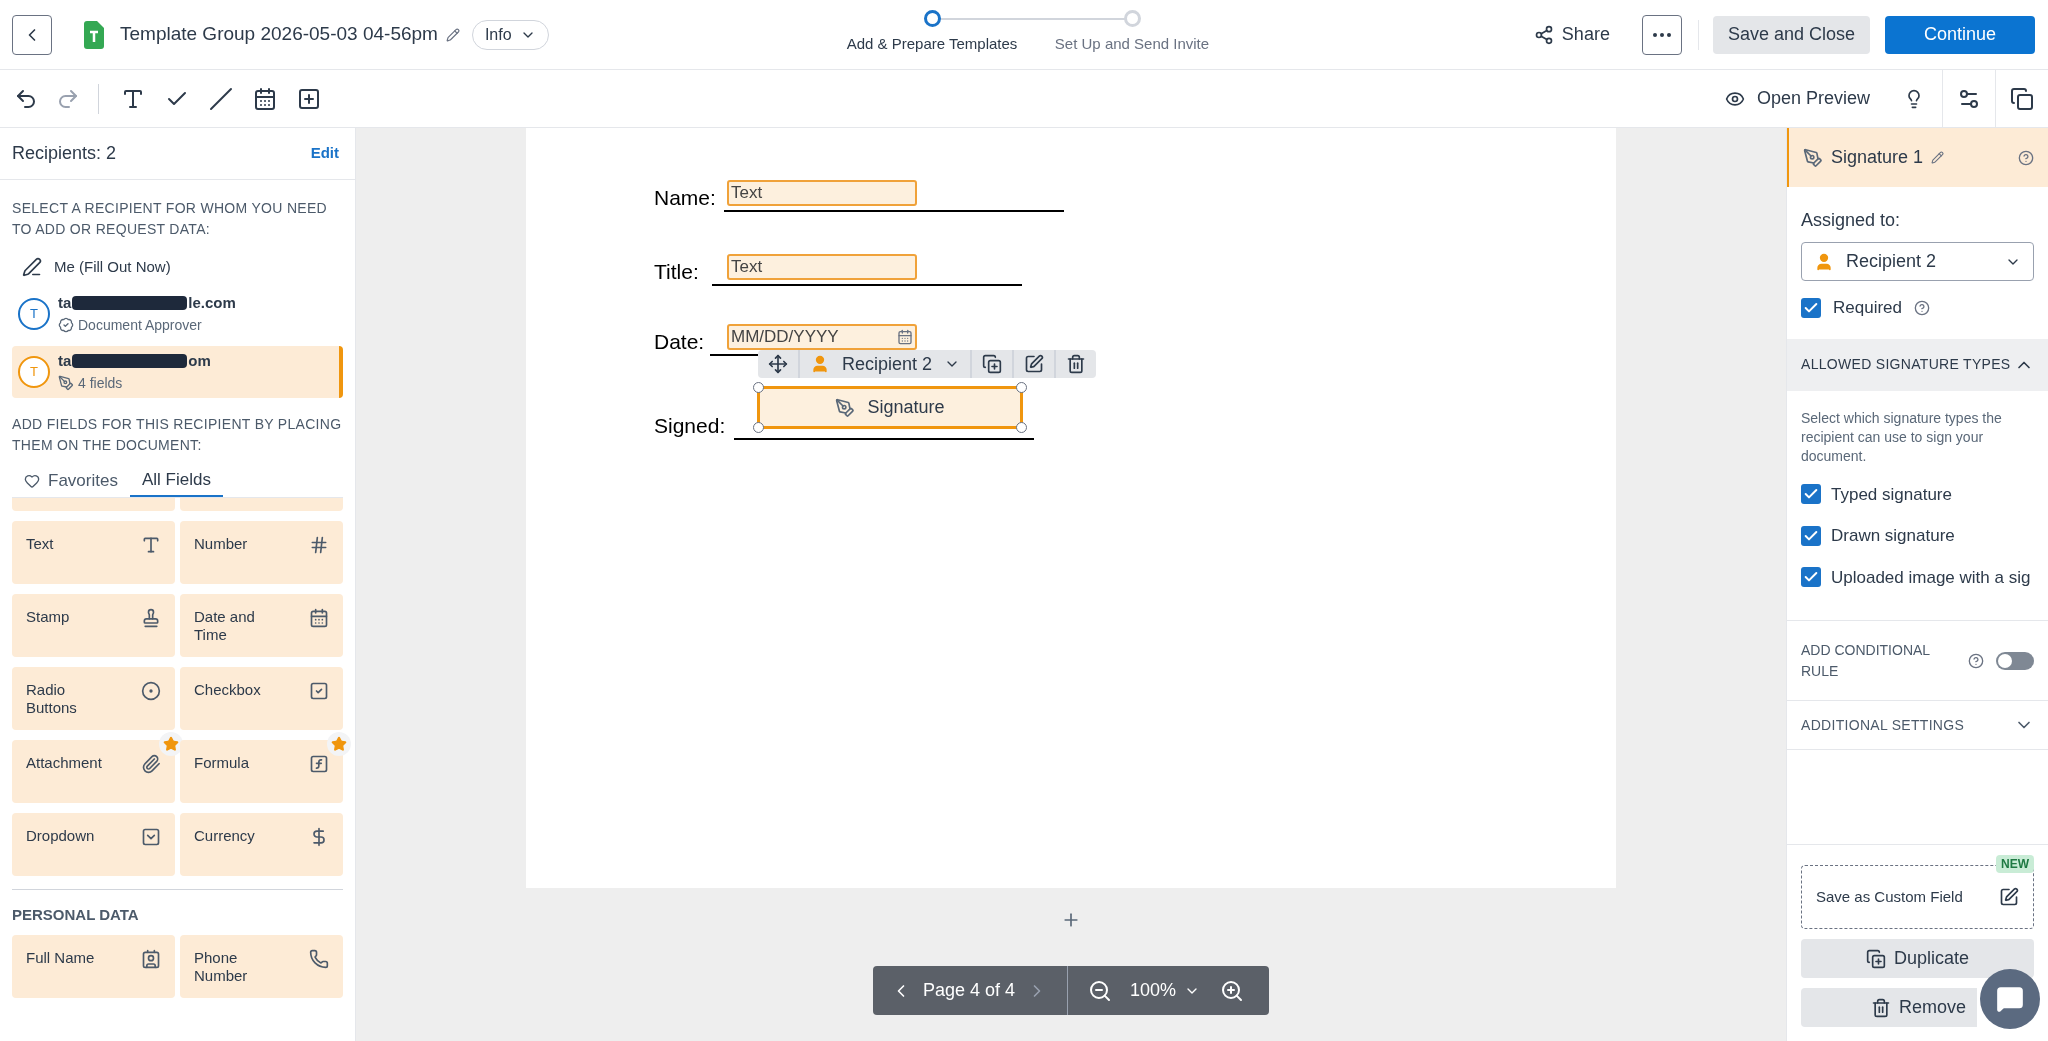 This screenshot has width=2048, height=1041. I want to click on field-label: Full Name, so click(60, 958).